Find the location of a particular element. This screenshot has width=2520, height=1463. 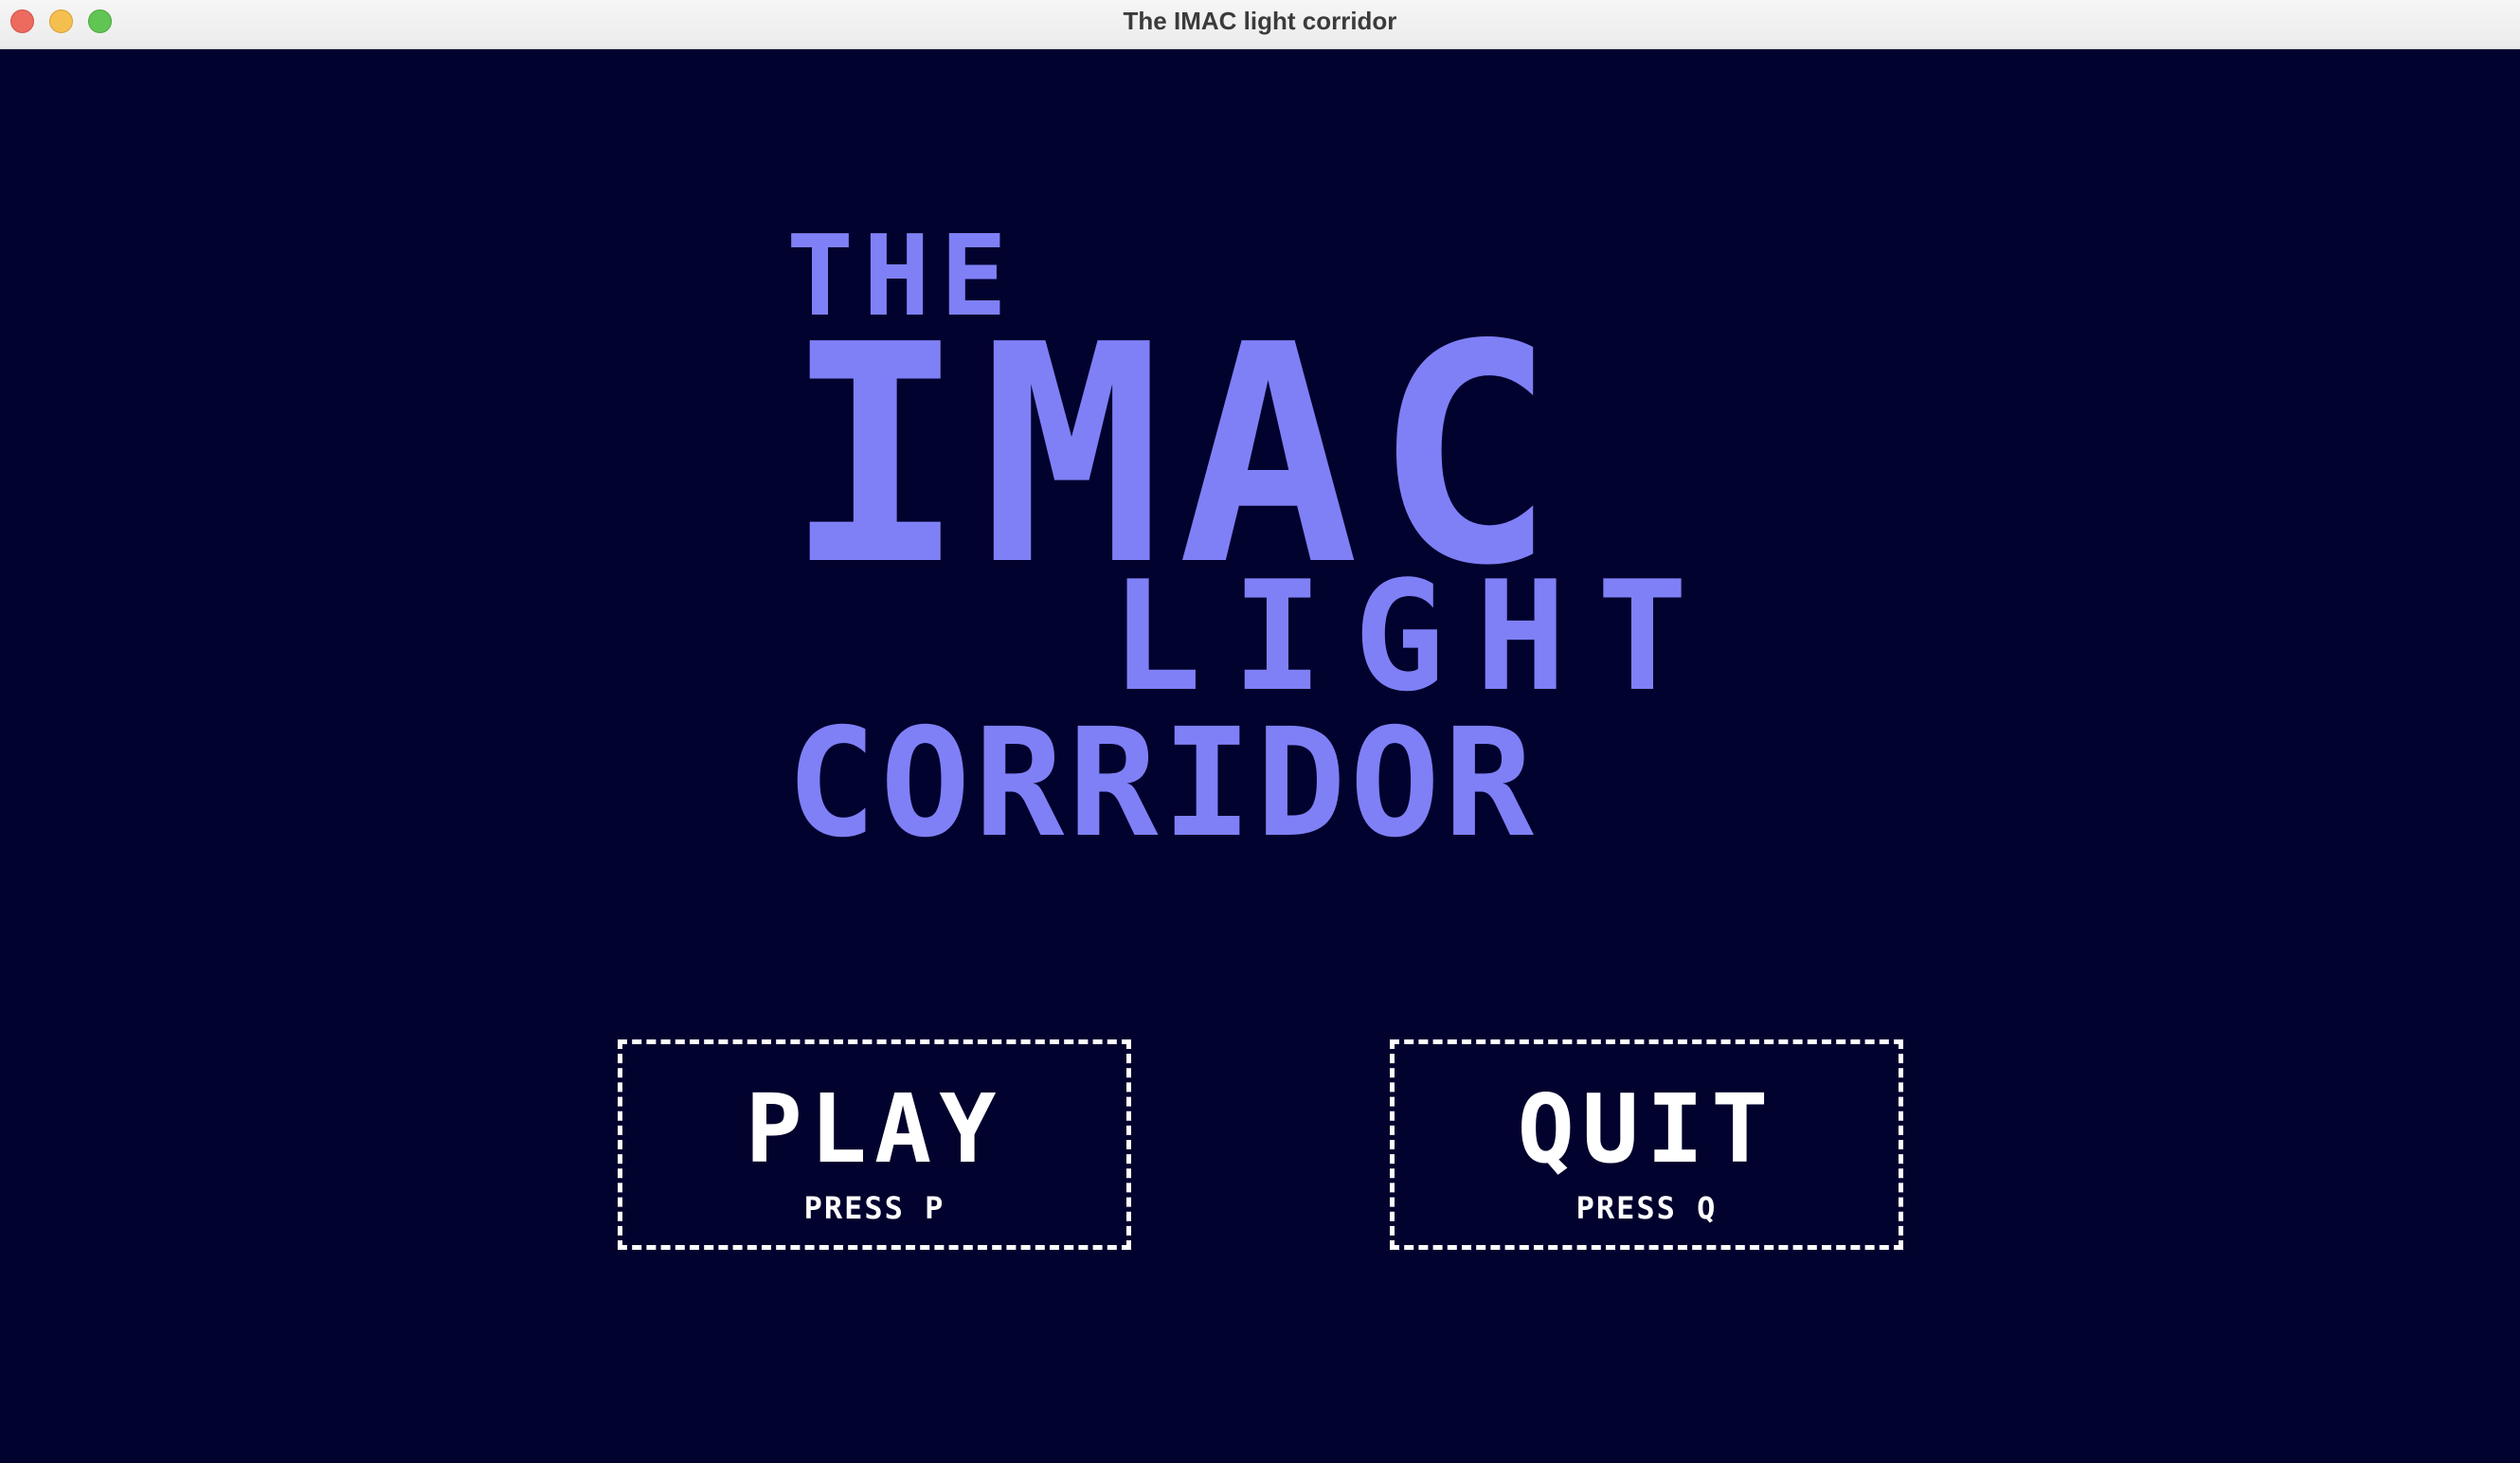

window-title: The IMAC light corridor is located at coordinates (1260, 21).